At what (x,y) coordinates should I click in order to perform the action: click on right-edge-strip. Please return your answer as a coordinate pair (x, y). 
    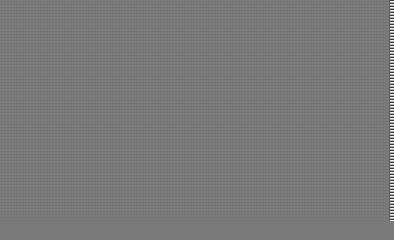
    Looking at the image, I should click on (392, 110).